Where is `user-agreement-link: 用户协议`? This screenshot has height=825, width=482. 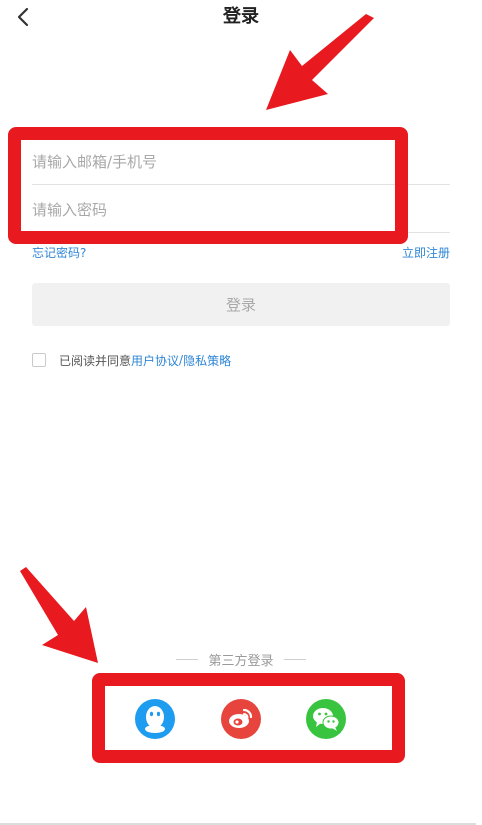 user-agreement-link: 用户协议 is located at coordinates (155, 360).